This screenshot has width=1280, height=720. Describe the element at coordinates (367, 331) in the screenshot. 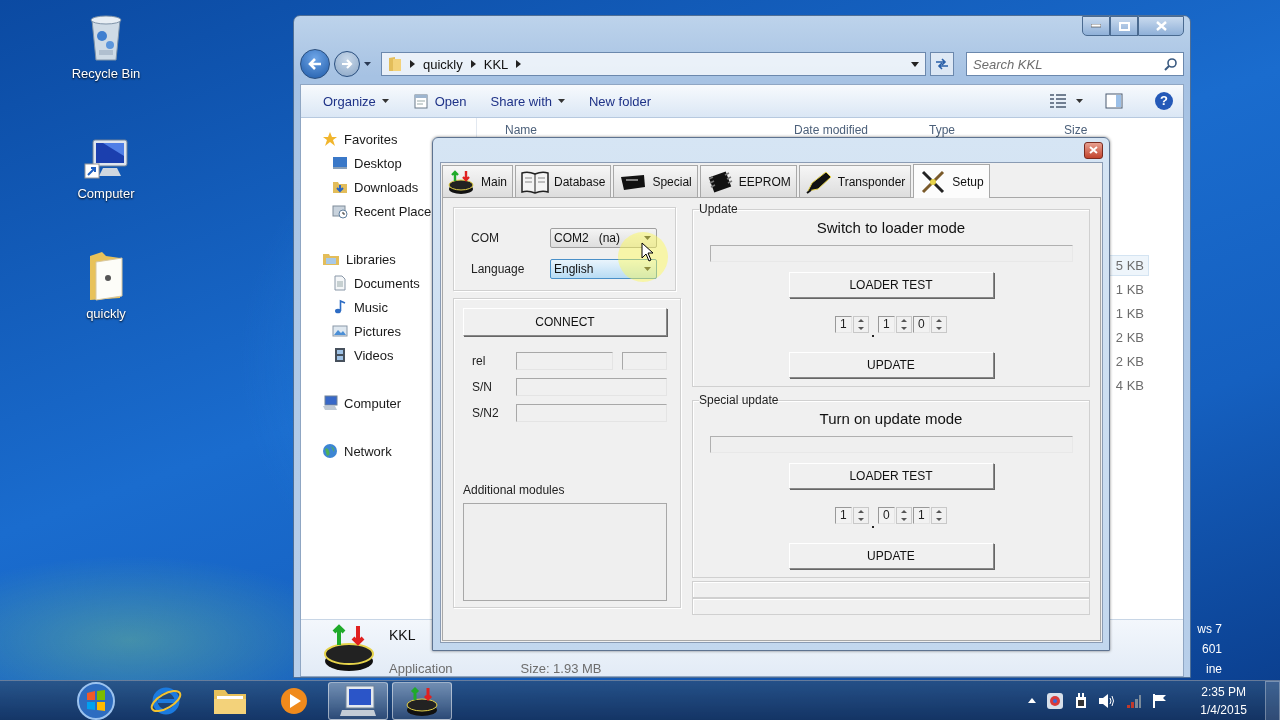

I see `nav-item: Pictures` at that location.